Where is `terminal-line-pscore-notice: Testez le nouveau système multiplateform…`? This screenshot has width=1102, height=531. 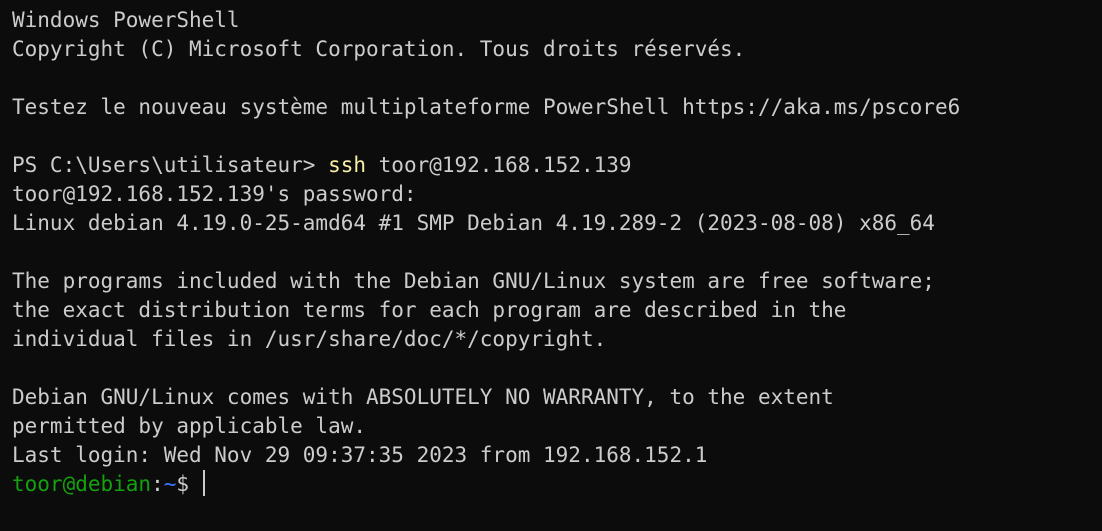
terminal-line-pscore-notice: Testez le nouveau système multiplateform… is located at coordinates (486, 107).